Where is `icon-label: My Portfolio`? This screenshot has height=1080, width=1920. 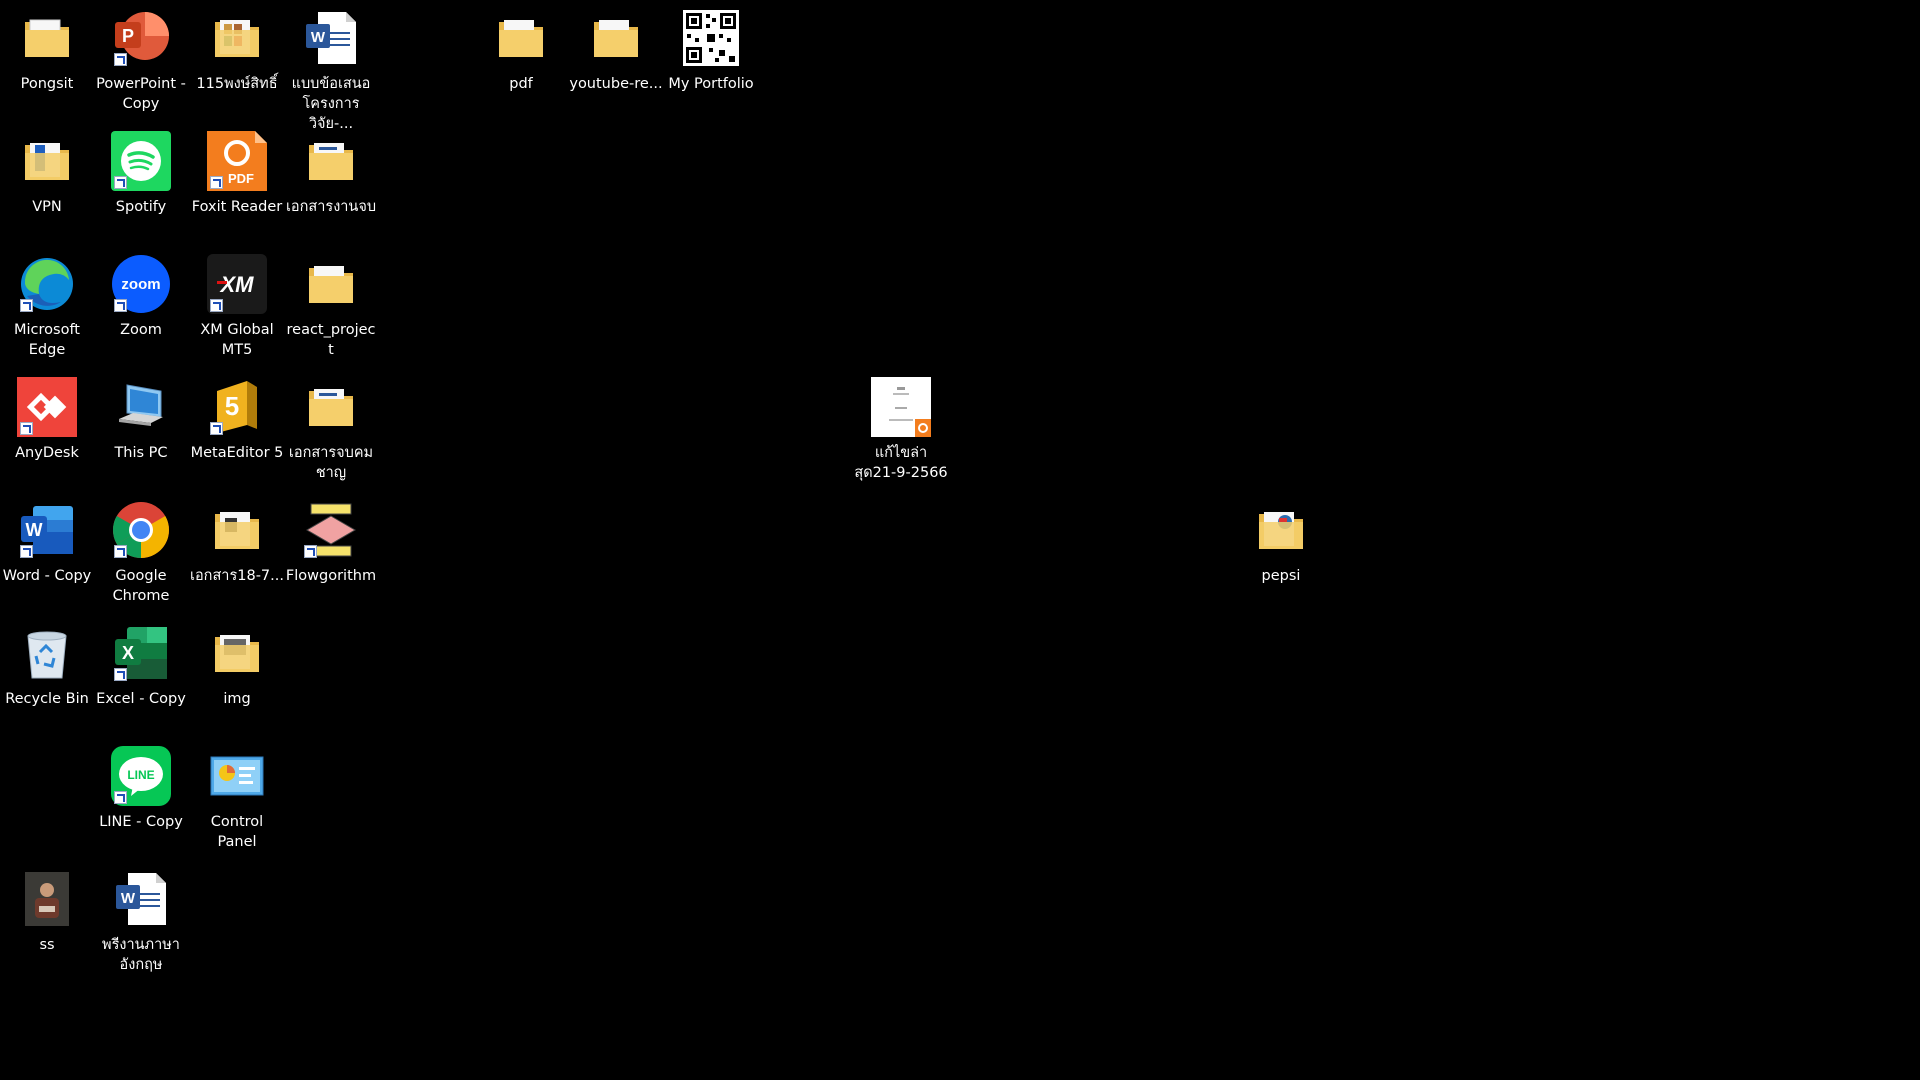
icon-label: My Portfolio is located at coordinates (711, 84).